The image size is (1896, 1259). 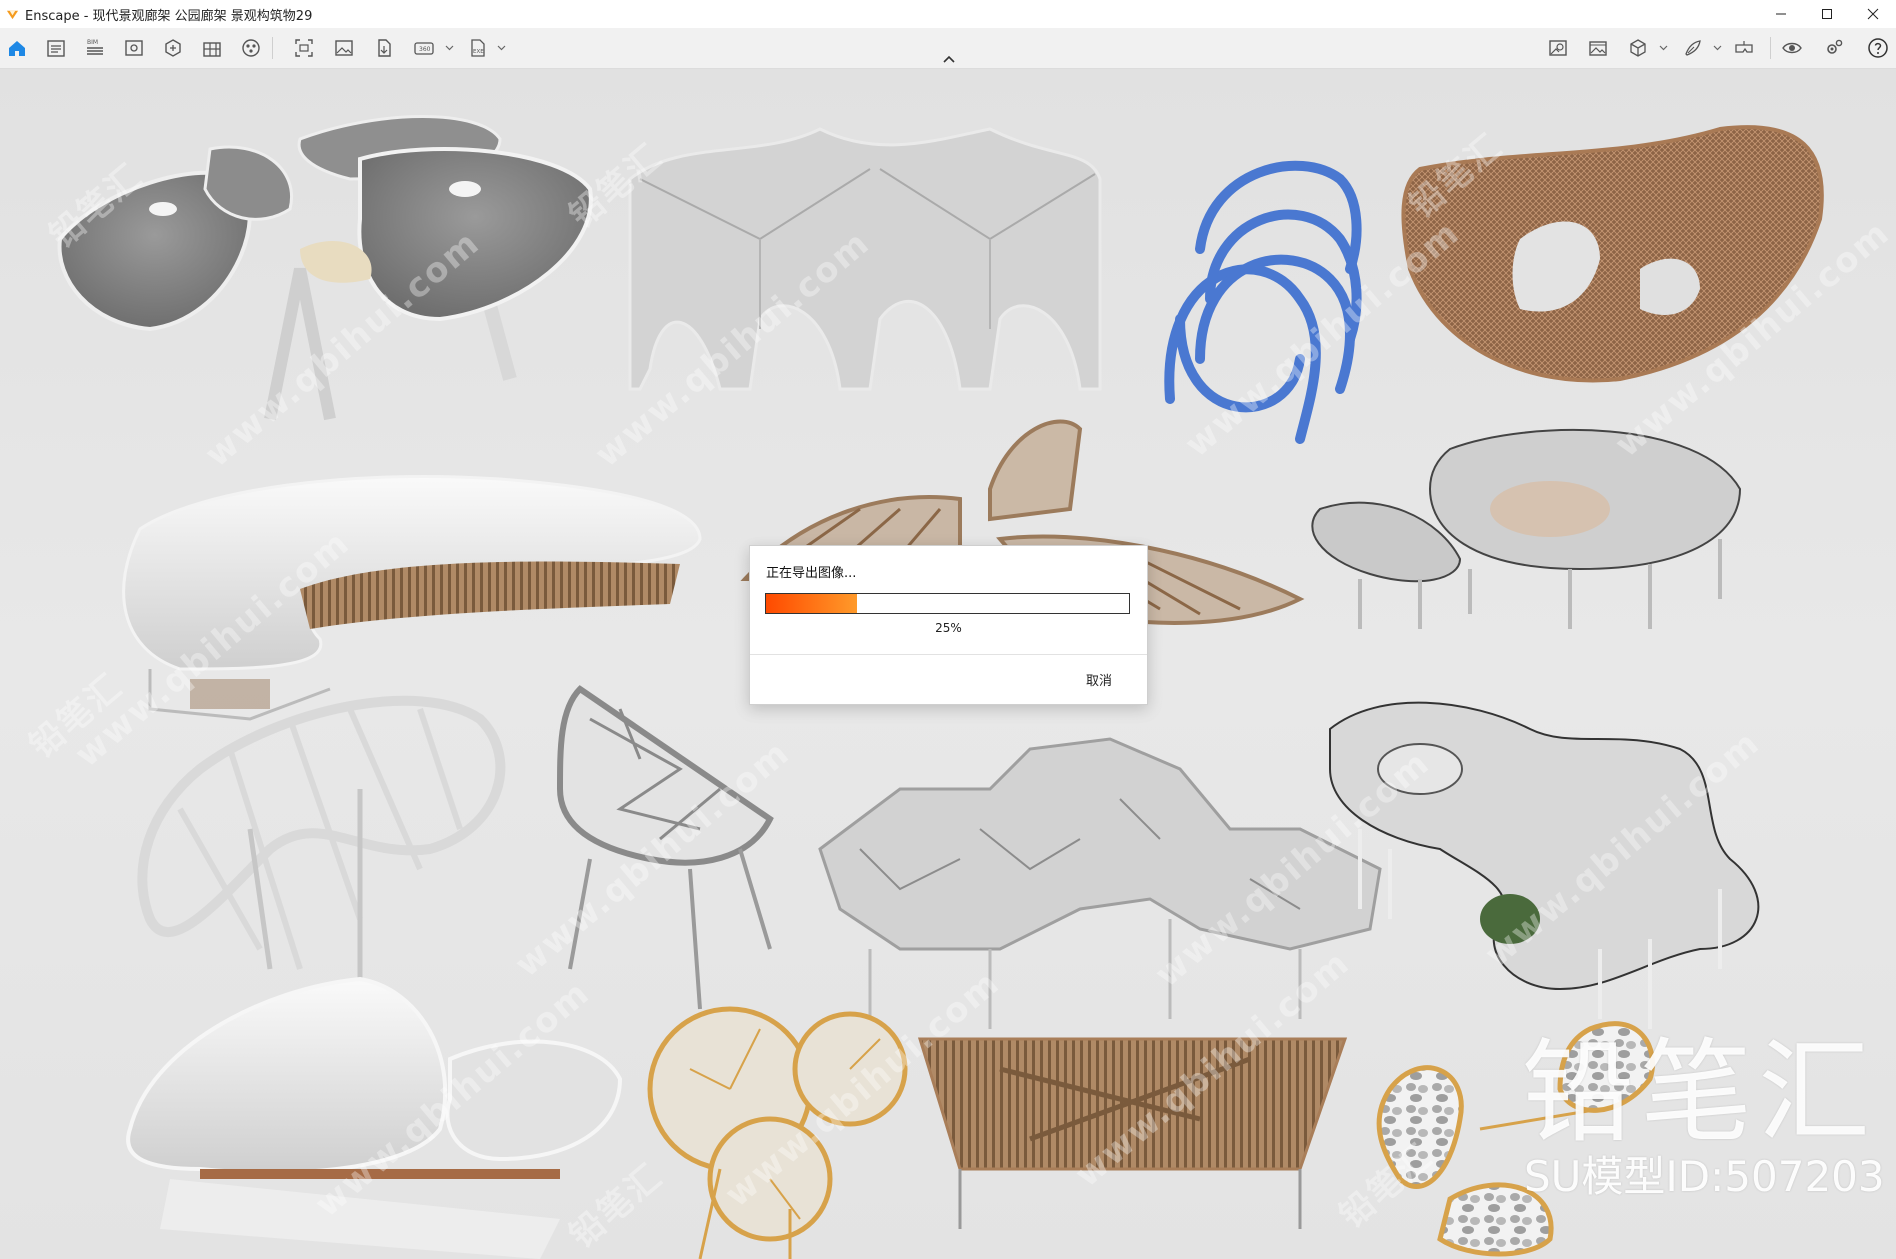 I want to click on export-progress-bar, so click(x=947, y=603).